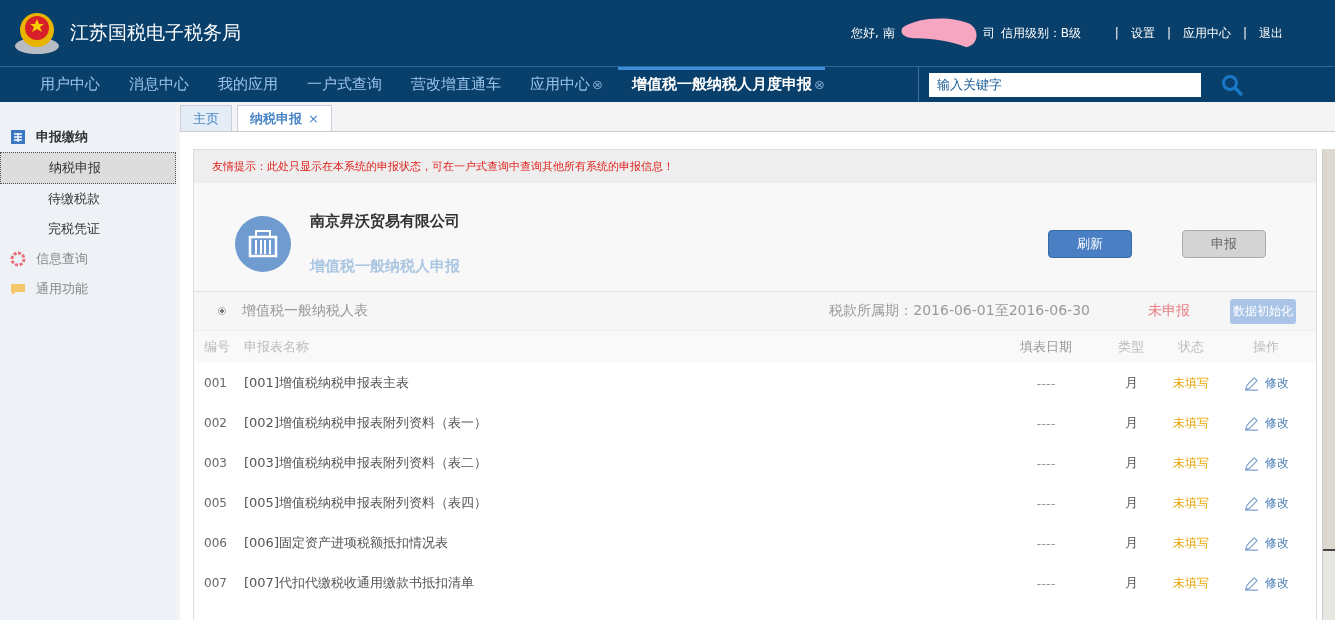 This screenshot has height=620, width=1335. What do you see at coordinates (216, 383) in the screenshot?
I see `table-cell-text: 001` at bounding box center [216, 383].